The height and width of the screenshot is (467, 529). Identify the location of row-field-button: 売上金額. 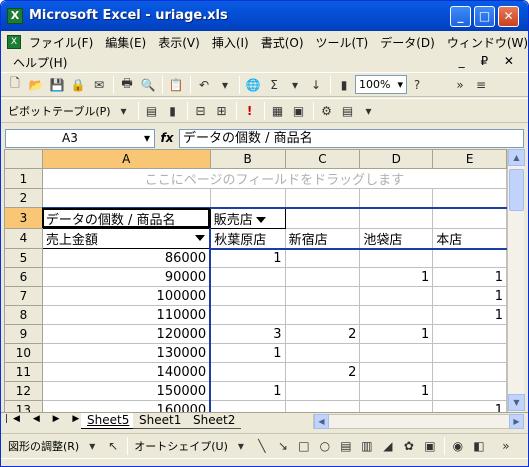
(126, 238).